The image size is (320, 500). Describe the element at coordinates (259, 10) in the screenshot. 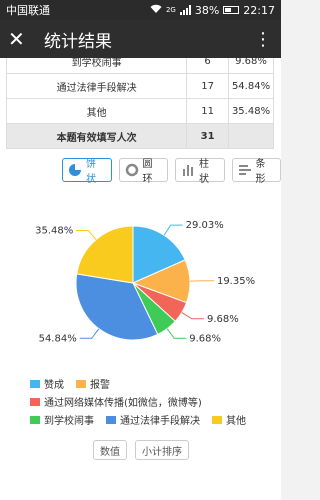

I see `clock: 22:17` at that location.